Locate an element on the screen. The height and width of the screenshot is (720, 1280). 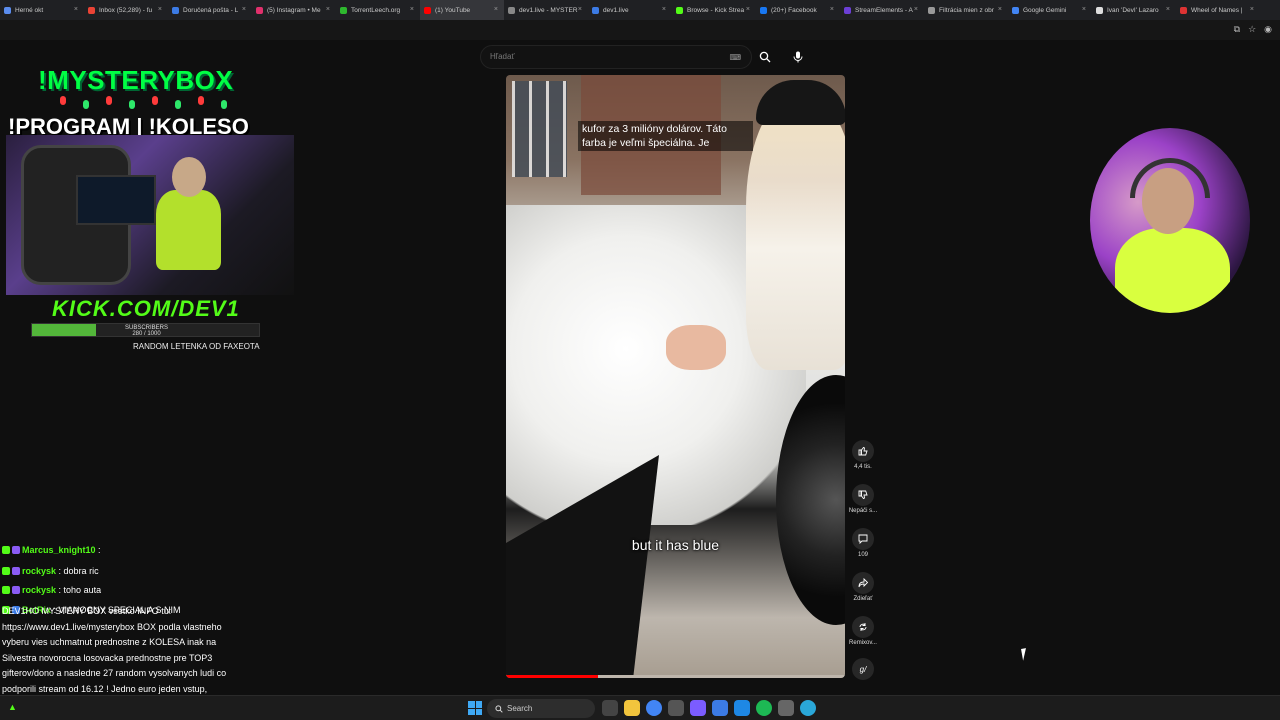
share-icon is located at coordinates (863, 583).